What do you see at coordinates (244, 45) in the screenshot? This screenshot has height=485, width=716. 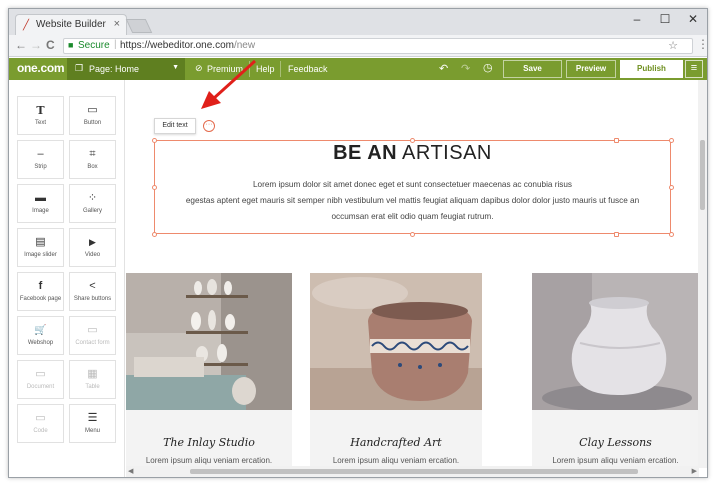 I see `url-path: /new` at bounding box center [244, 45].